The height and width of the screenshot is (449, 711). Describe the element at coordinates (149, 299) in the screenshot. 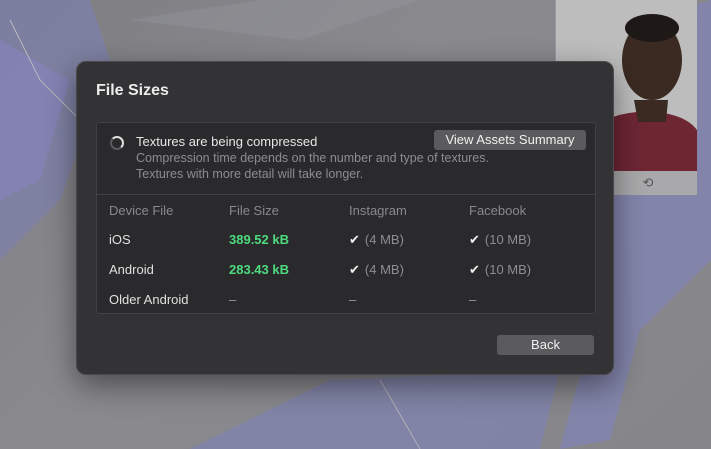

I see `device-name: Older Android` at that location.